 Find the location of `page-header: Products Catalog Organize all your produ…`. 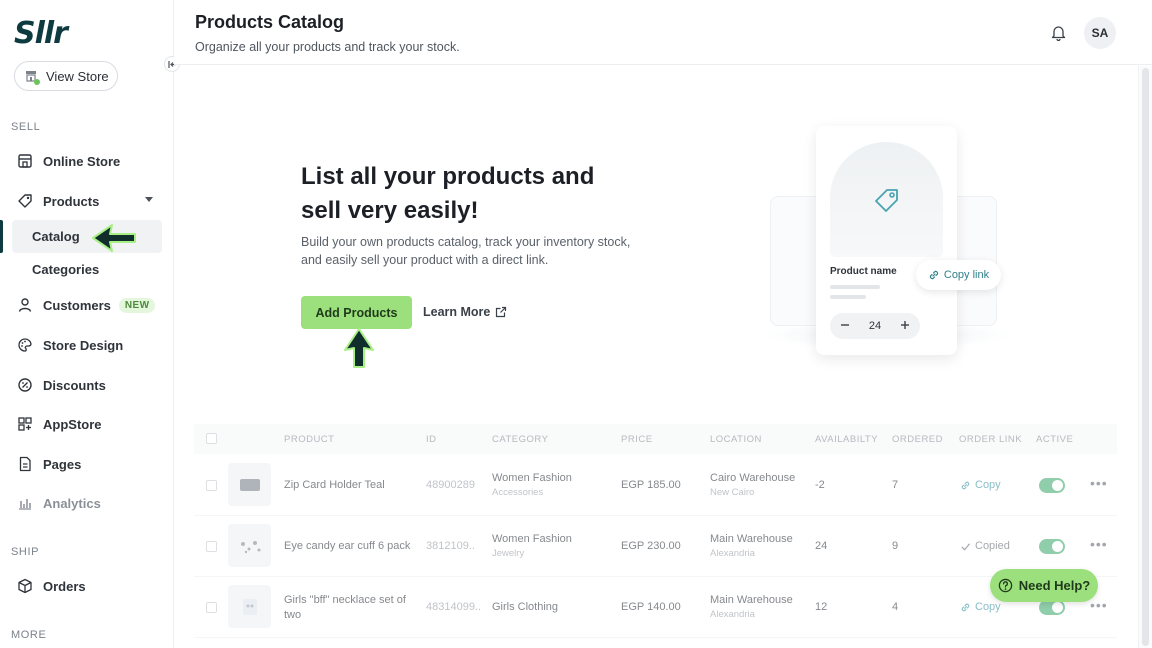

page-header: Products Catalog Organize all your produ… is located at coordinates (663, 32).